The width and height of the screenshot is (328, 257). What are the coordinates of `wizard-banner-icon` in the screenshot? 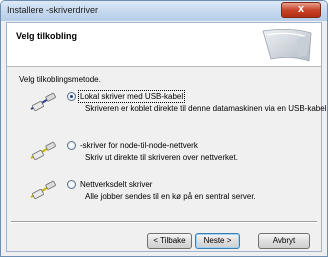 It's located at (287, 45).